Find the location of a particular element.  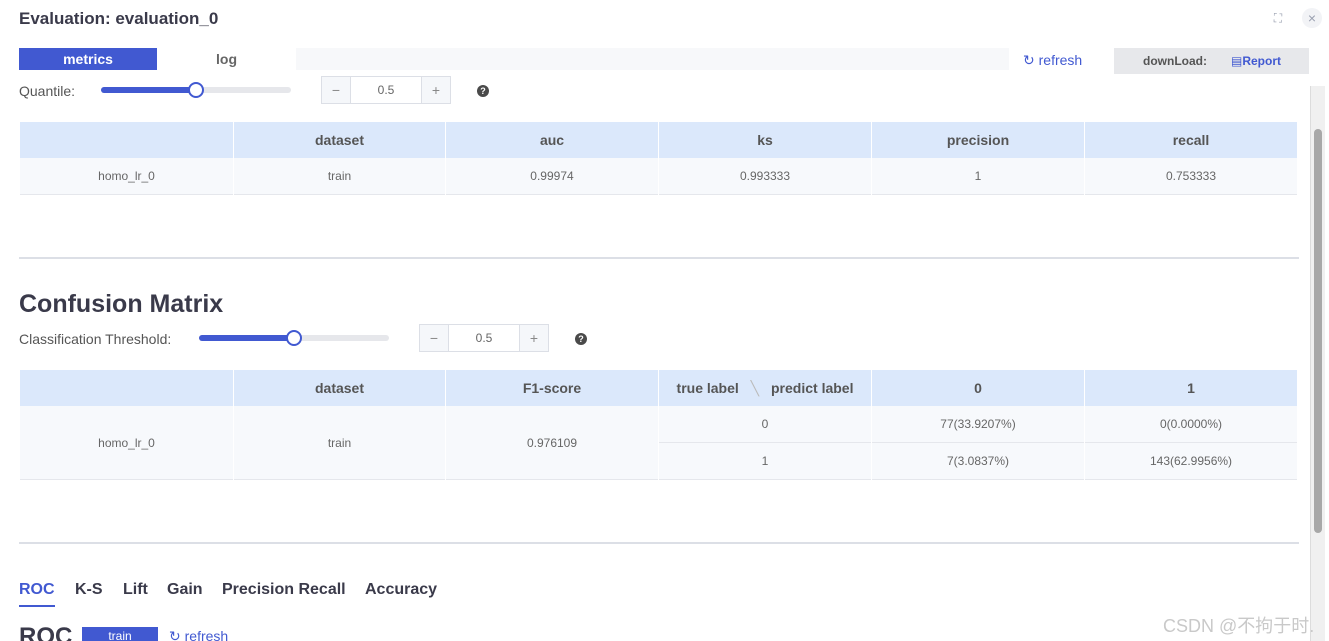

document-icon: ▤ is located at coordinates (1237, 61).